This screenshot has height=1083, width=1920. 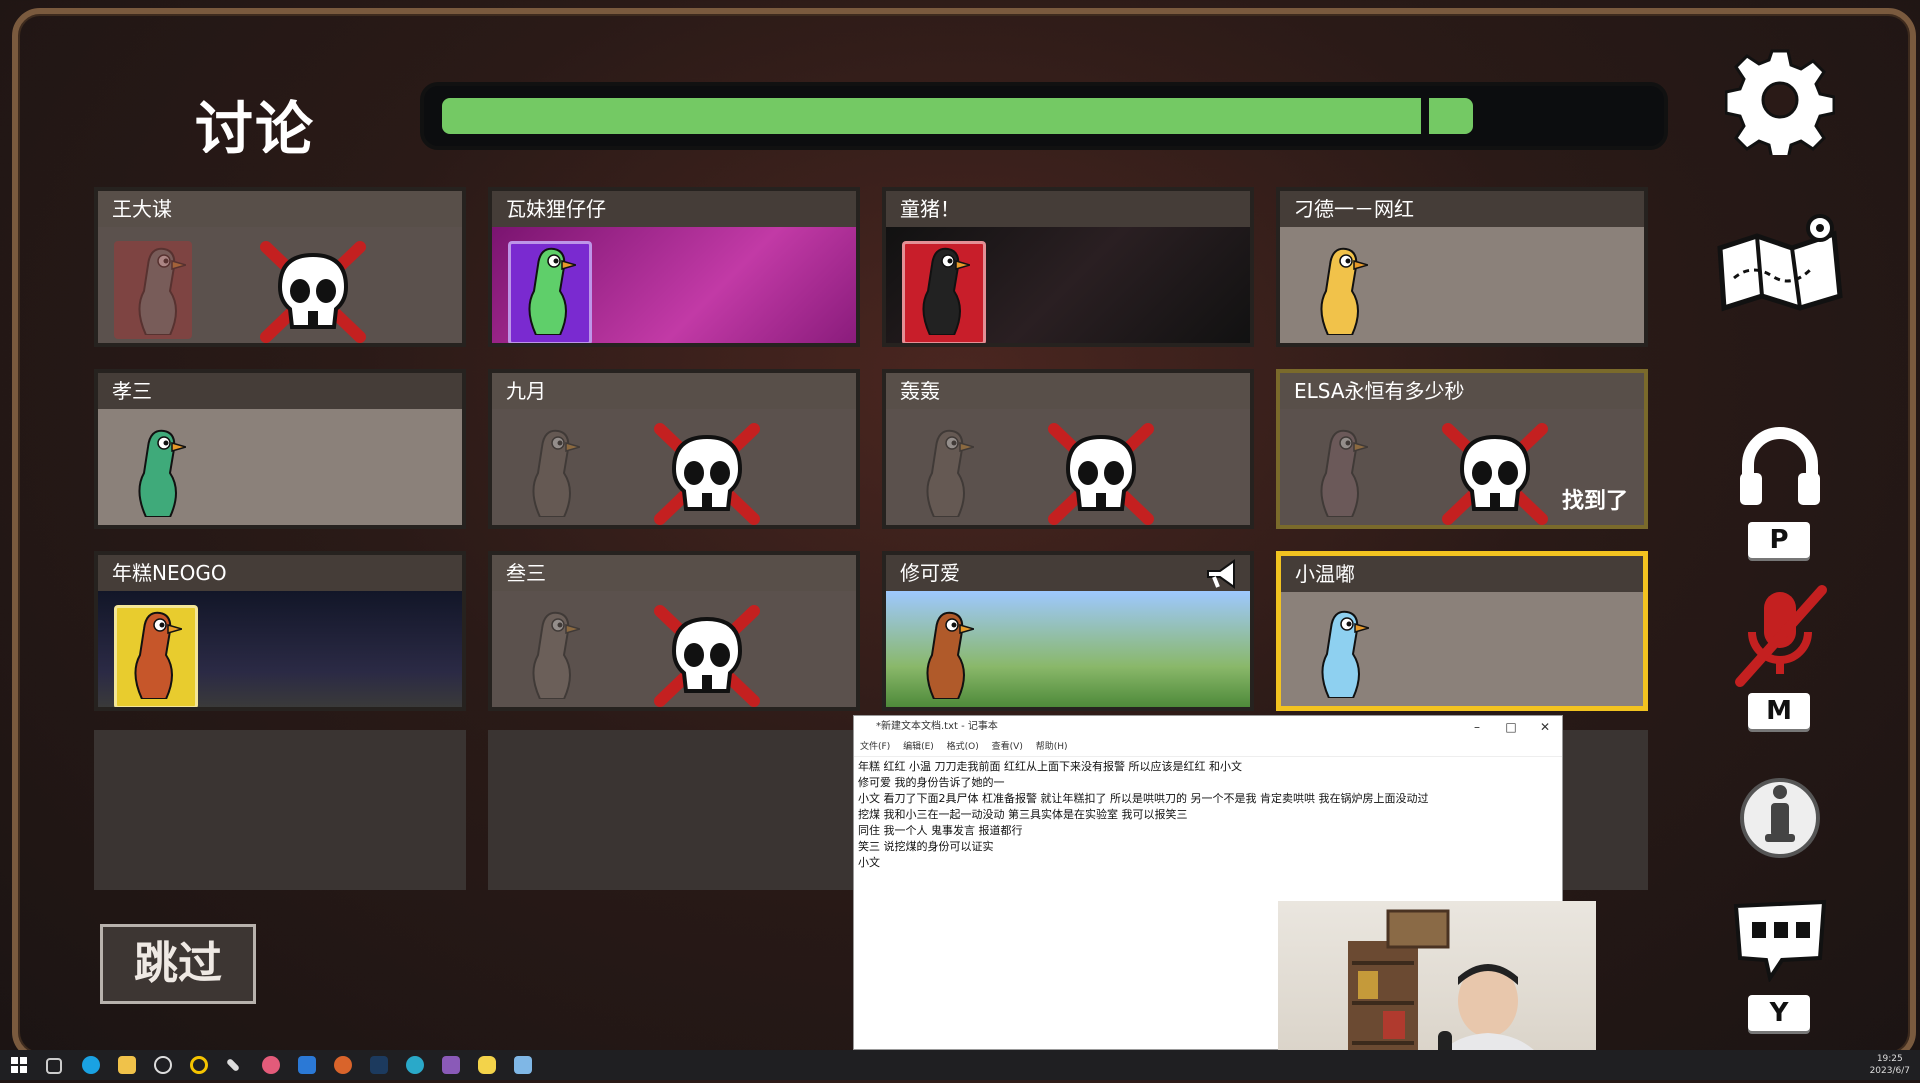 I want to click on timer-notch, so click(x=1425, y=116).